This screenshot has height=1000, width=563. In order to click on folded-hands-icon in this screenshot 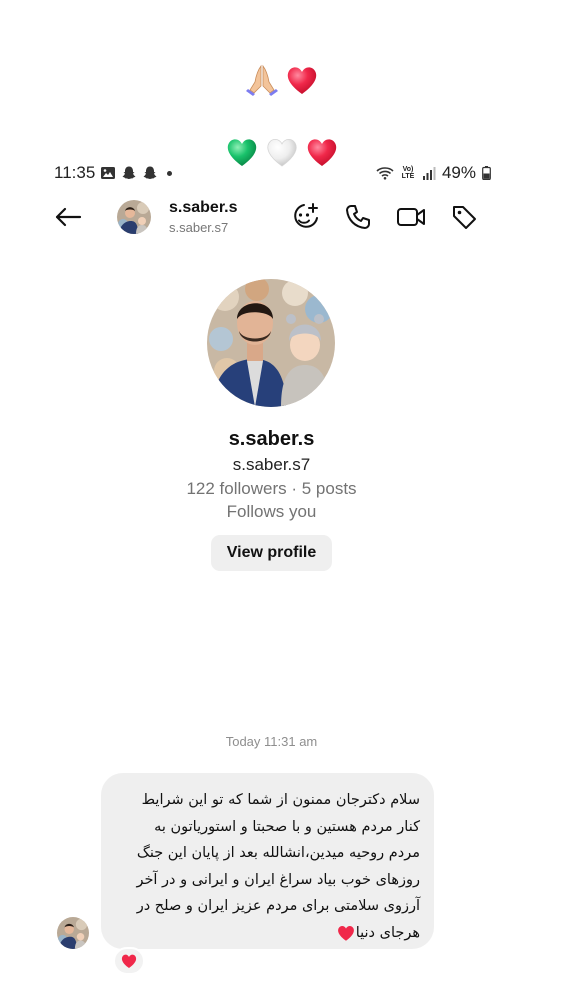, I will do `click(262, 80)`.